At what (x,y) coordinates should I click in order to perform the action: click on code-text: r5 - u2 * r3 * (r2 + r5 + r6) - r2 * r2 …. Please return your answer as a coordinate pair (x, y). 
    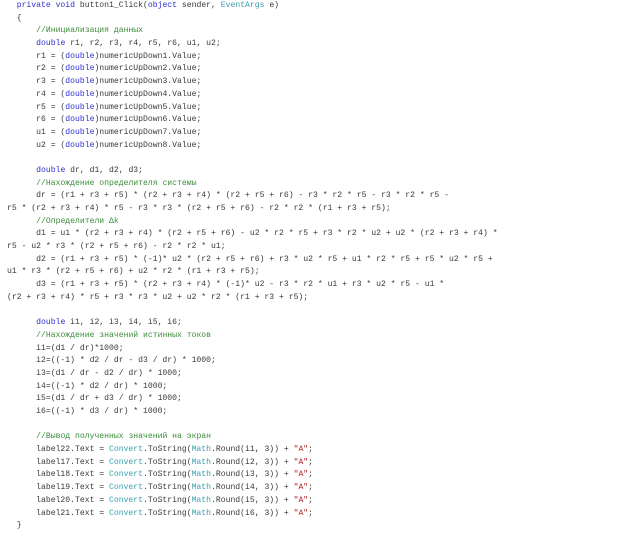
    Looking at the image, I should click on (116, 247).